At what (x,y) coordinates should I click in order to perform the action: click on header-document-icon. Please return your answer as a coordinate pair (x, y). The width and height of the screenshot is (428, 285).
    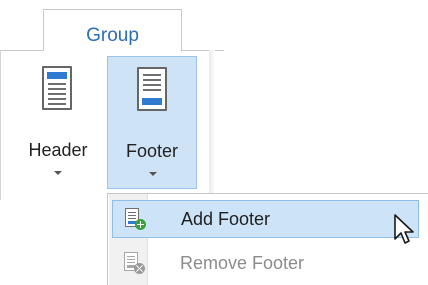
    Looking at the image, I should click on (57, 88).